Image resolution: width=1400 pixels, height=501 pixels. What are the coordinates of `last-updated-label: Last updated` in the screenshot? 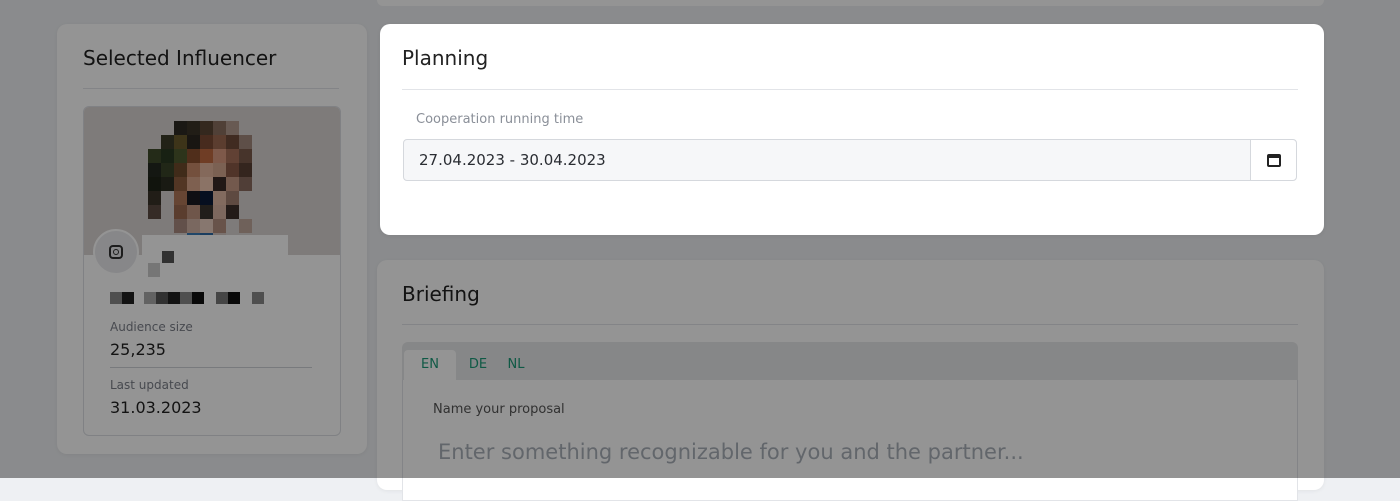 It's located at (149, 385).